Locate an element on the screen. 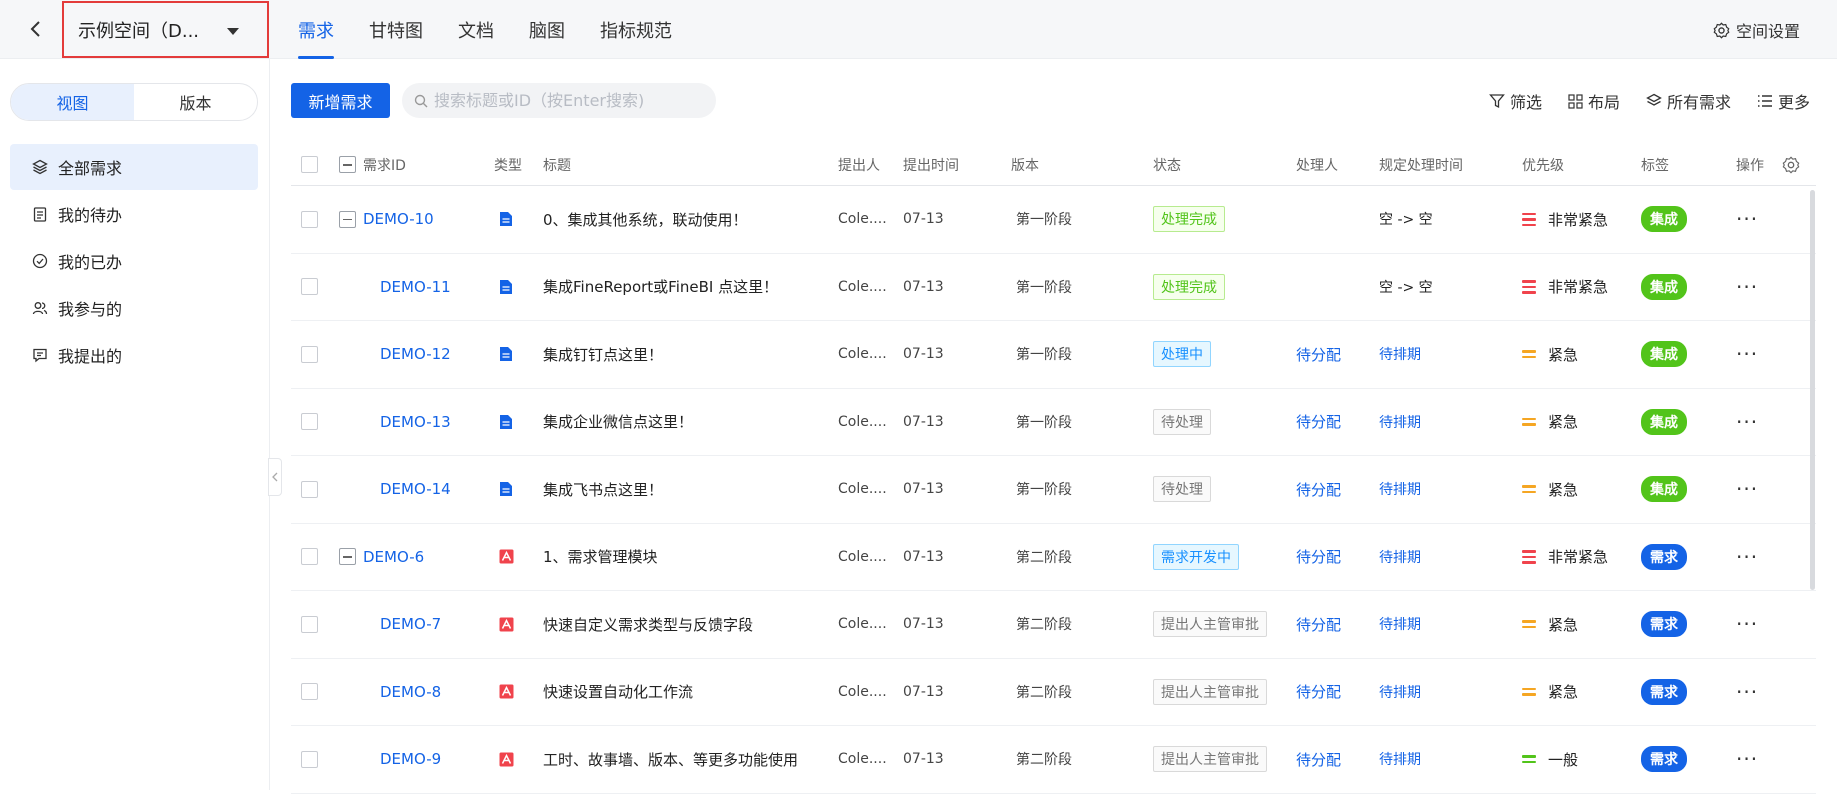 This screenshot has width=1837, height=794. title-cell: 集成FineReport或FineBI 点这里！ is located at coordinates (660, 287).